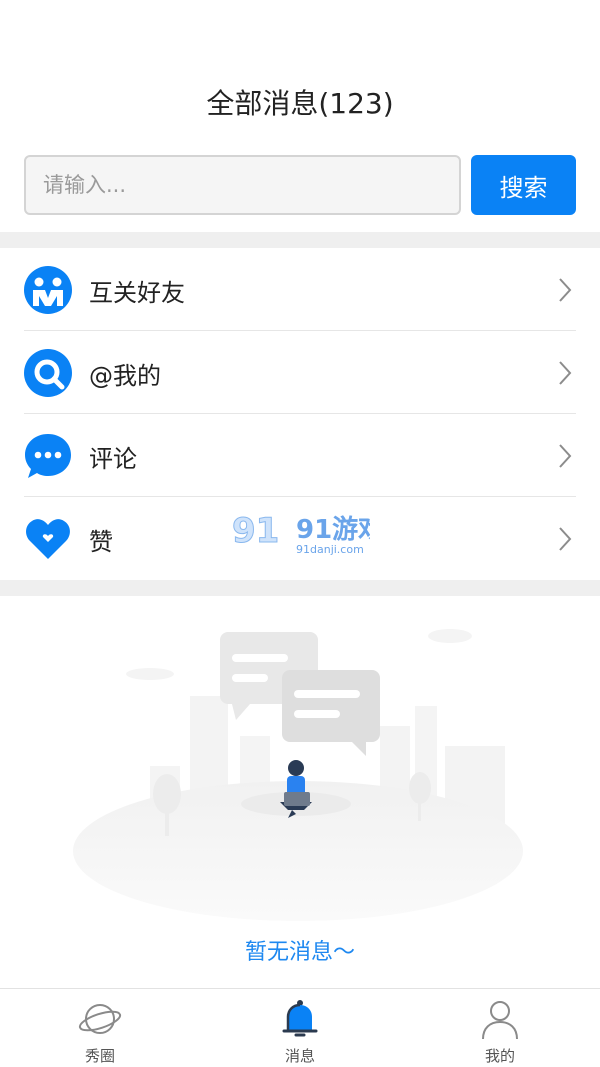 The width and height of the screenshot is (600, 1067). What do you see at coordinates (113, 459) in the screenshot?
I see `menu-item-label: 评论` at bounding box center [113, 459].